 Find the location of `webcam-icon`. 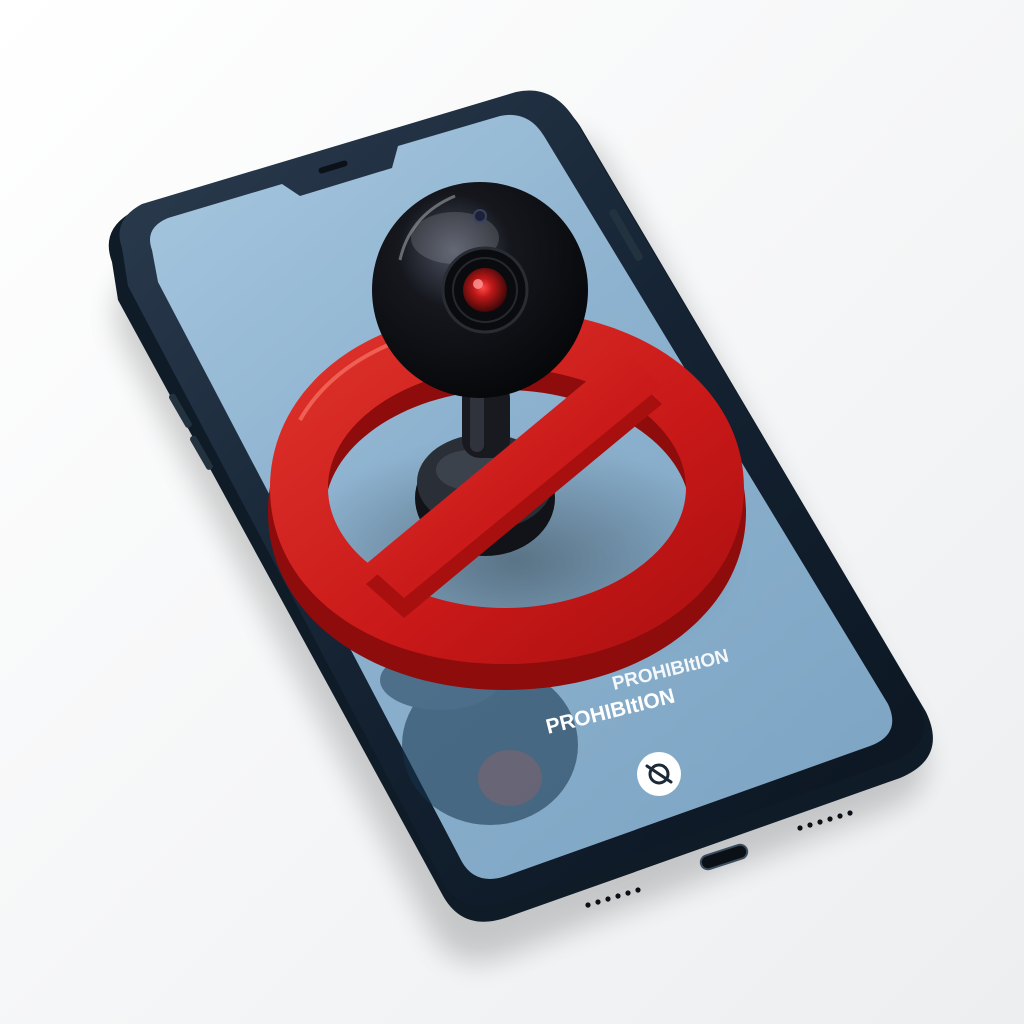

webcam-icon is located at coordinates (480, 290).